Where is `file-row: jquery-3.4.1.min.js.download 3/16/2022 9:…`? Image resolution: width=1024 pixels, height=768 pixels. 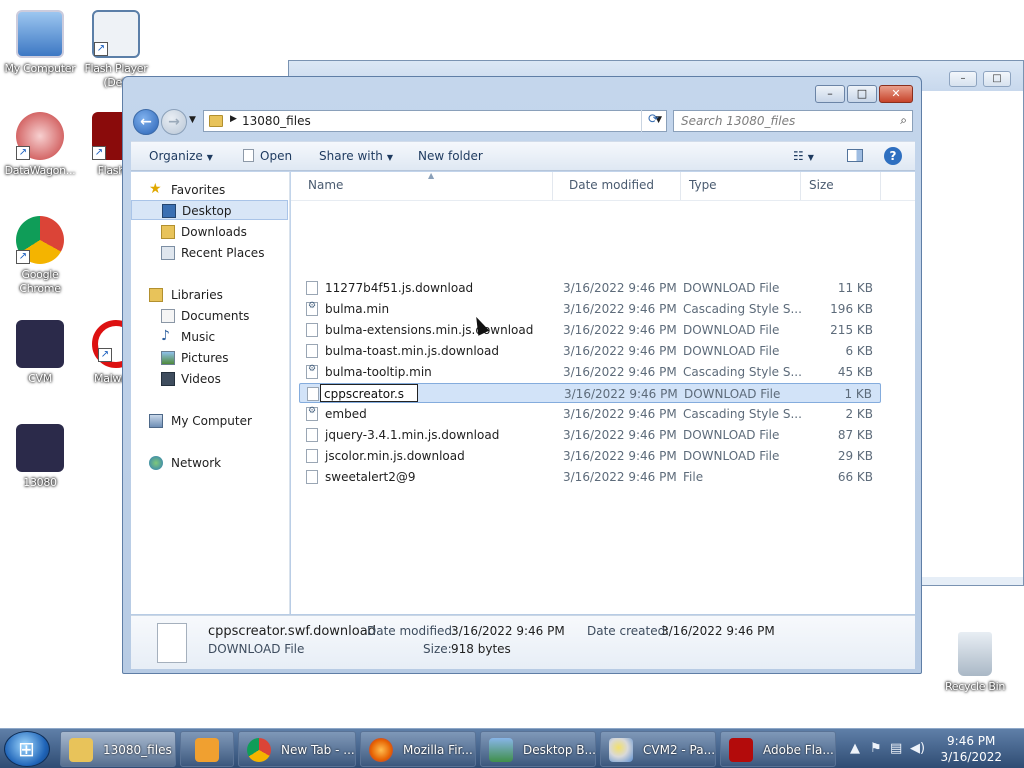
file-row: jquery-3.4.1.min.js.download 3/16/2022 9:… is located at coordinates (590, 435).